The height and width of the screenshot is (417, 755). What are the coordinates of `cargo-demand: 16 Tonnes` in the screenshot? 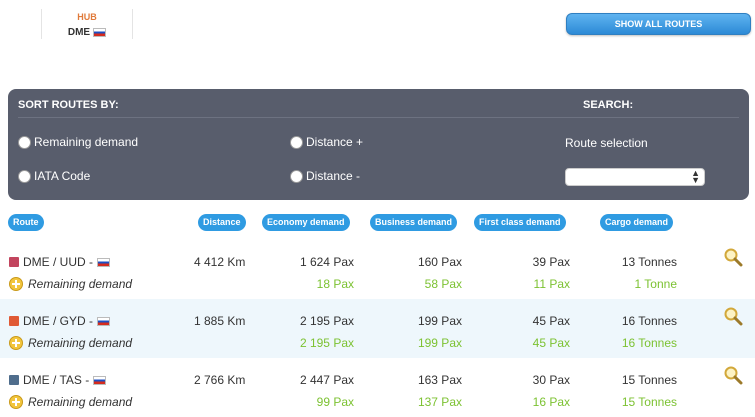 It's located at (649, 321).